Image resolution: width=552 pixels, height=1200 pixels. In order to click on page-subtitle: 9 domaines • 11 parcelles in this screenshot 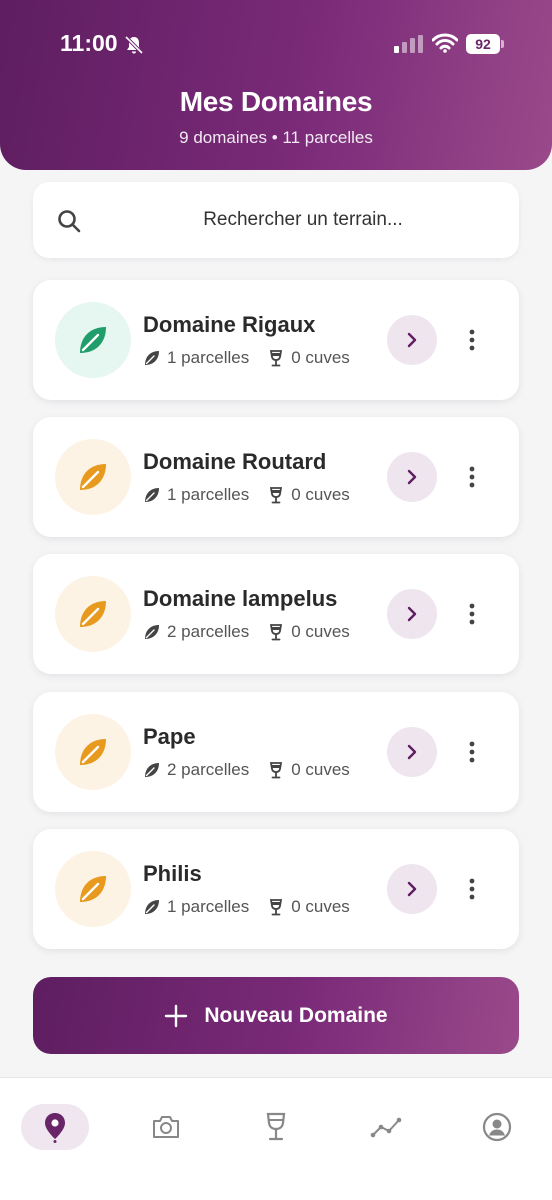, I will do `click(276, 137)`.